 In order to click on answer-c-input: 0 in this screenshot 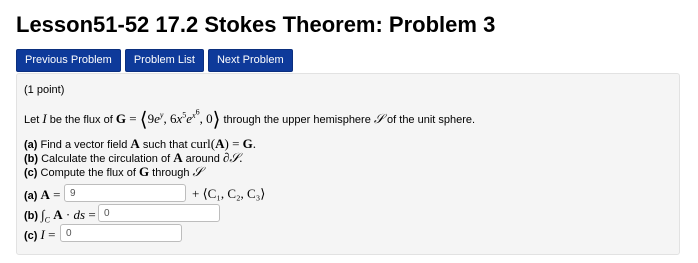, I will do `click(121, 233)`.